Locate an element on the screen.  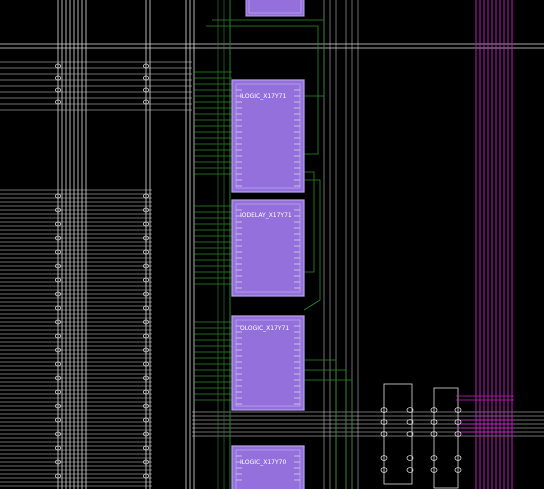
site-block-top is located at coordinates (275, 8).